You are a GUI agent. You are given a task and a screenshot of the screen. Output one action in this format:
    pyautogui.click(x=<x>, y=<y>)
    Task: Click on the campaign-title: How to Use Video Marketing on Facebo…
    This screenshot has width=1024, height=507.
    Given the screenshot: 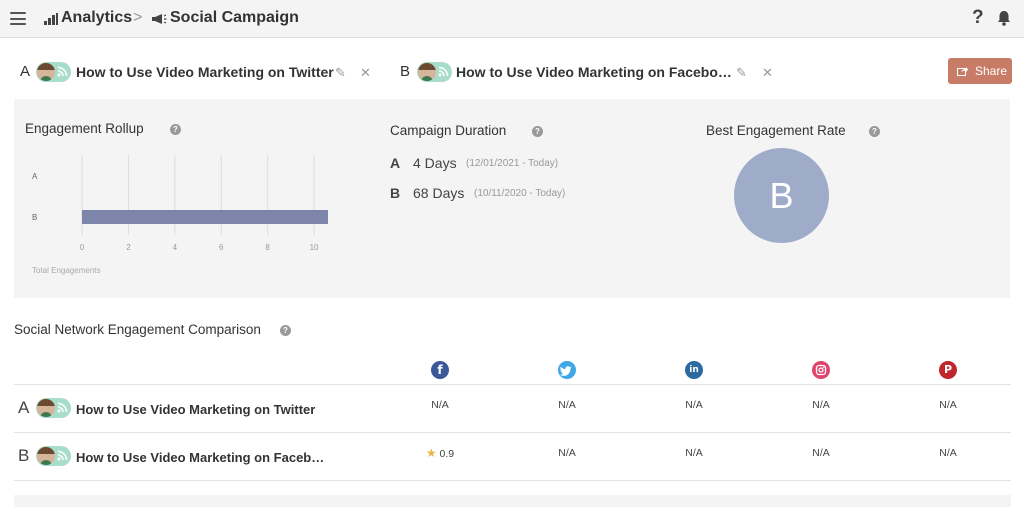 What is the action you would take?
    pyautogui.click(x=594, y=72)
    